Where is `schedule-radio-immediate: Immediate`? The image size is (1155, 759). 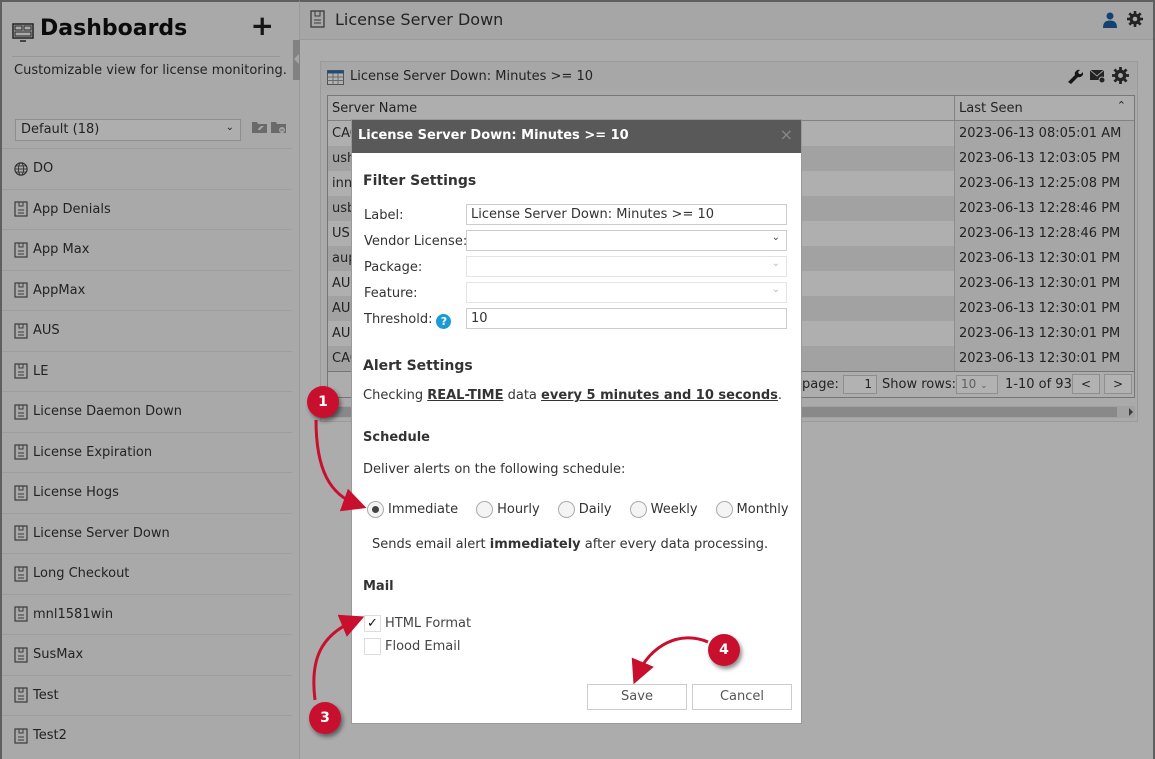
schedule-radio-immediate: Immediate is located at coordinates (412, 509).